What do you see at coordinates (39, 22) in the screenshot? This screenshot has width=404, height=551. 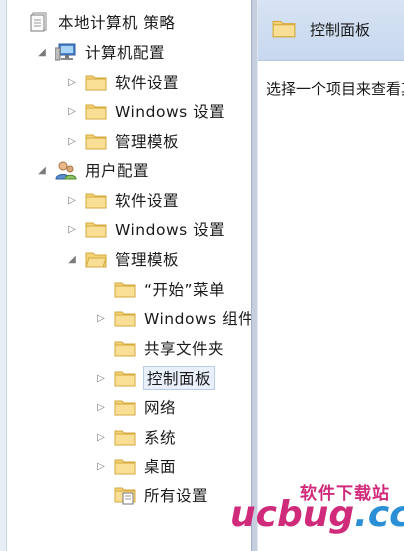 I see `policy-document-icon` at bounding box center [39, 22].